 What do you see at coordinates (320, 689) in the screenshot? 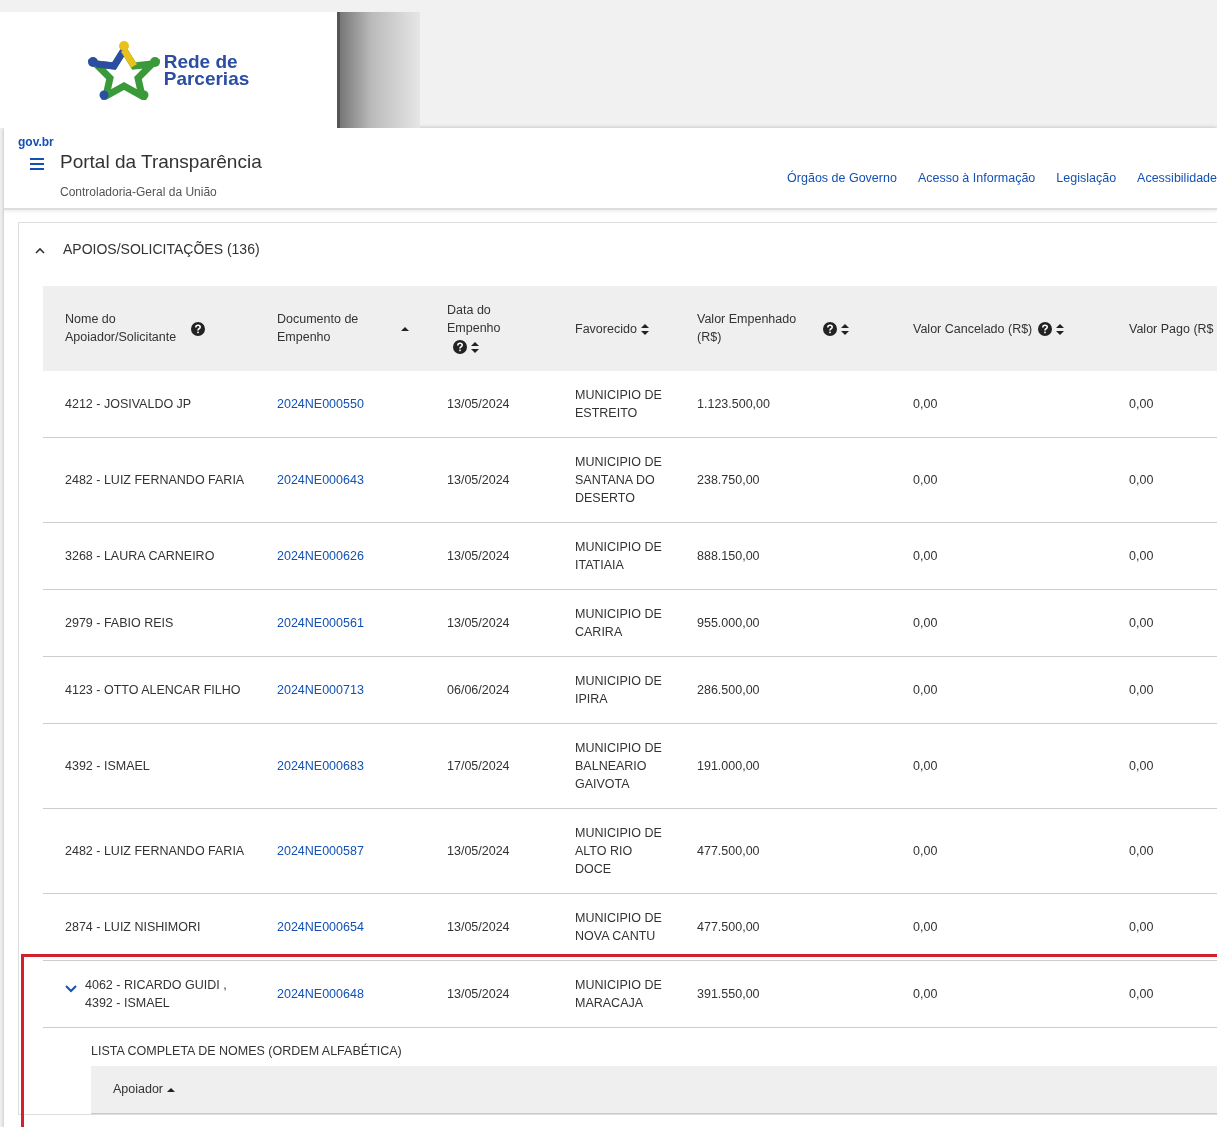
I see `document-link: 2024NE000713` at bounding box center [320, 689].